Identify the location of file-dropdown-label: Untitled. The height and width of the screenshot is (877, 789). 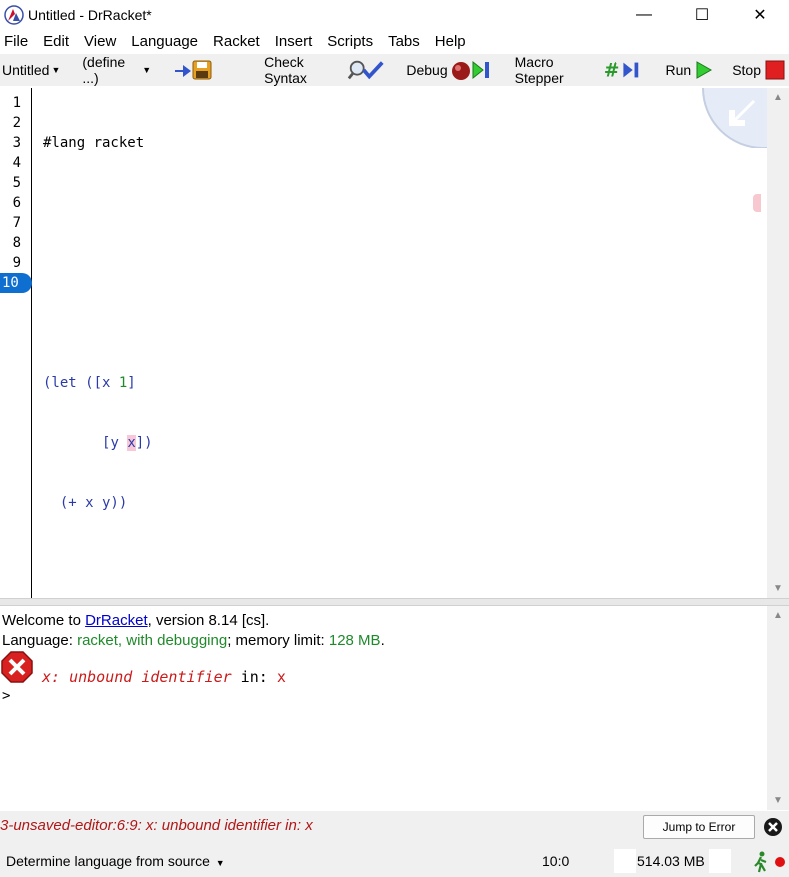
(26, 70).